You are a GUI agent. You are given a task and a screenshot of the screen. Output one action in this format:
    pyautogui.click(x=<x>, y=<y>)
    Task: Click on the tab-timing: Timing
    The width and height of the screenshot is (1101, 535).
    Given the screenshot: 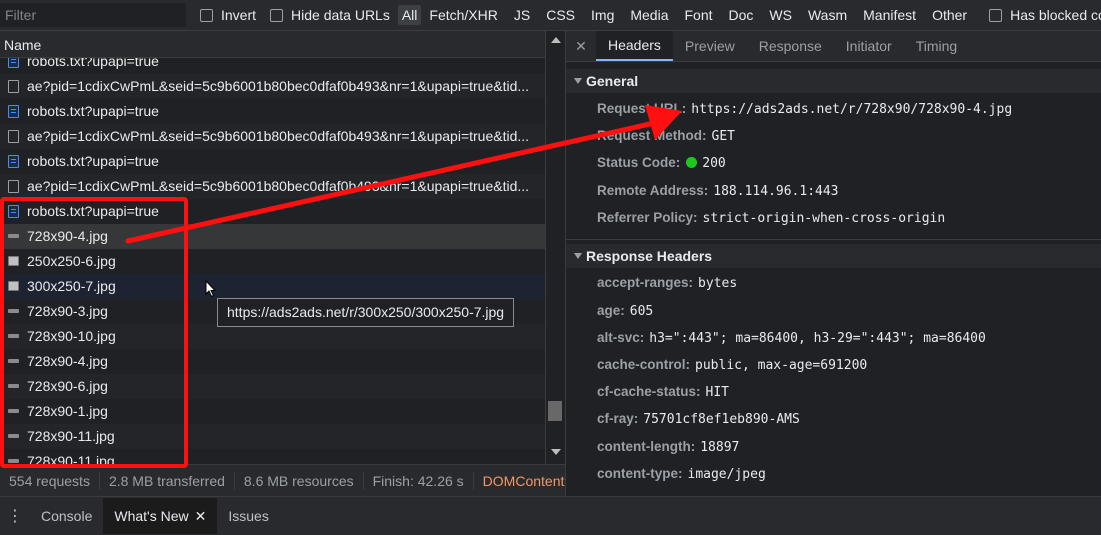 What is the action you would take?
    pyautogui.click(x=937, y=46)
    